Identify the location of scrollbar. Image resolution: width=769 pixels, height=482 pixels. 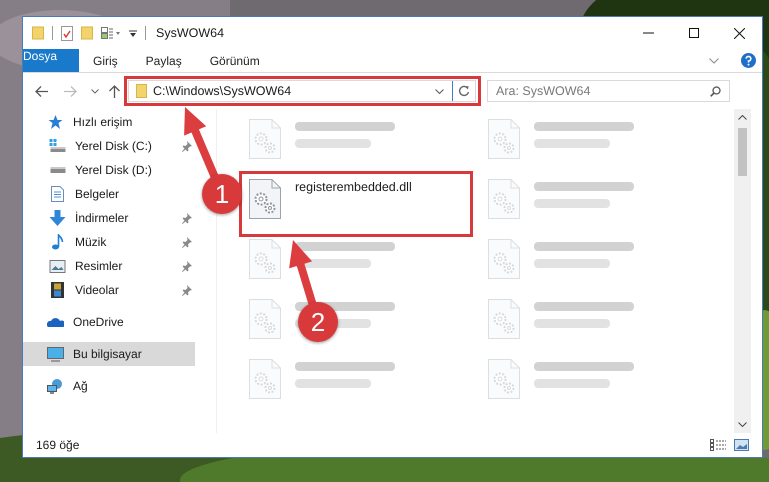
(742, 271).